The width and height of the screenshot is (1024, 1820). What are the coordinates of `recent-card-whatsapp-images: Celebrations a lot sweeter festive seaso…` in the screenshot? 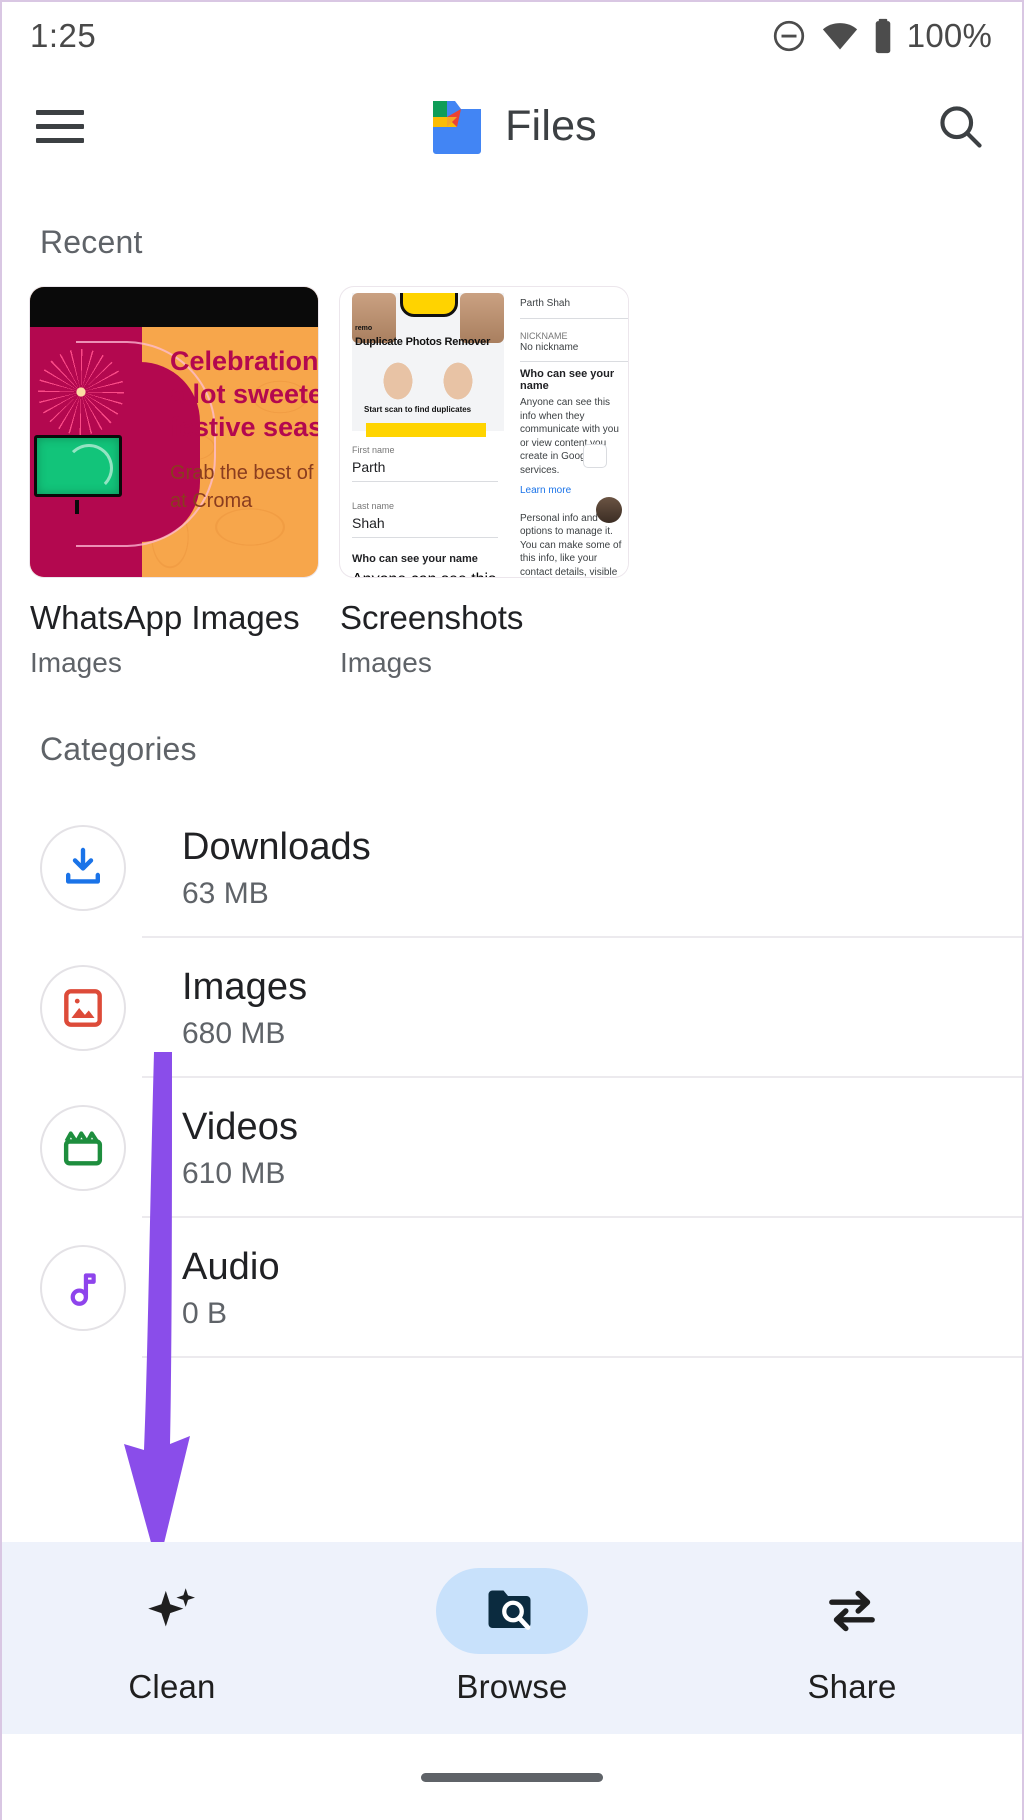 It's located at (174, 483).